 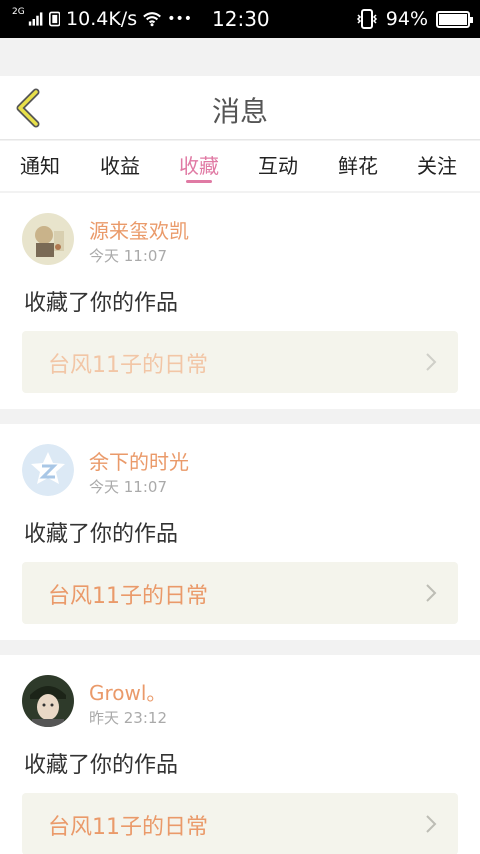 I want to click on status-bar: 2G 10.4K/s ••• 12:30 94%, so click(x=240, y=19).